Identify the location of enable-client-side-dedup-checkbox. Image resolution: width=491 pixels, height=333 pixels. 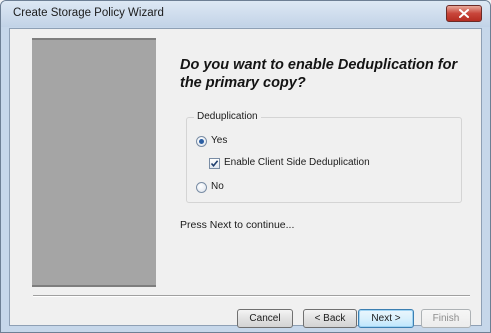
(214, 163).